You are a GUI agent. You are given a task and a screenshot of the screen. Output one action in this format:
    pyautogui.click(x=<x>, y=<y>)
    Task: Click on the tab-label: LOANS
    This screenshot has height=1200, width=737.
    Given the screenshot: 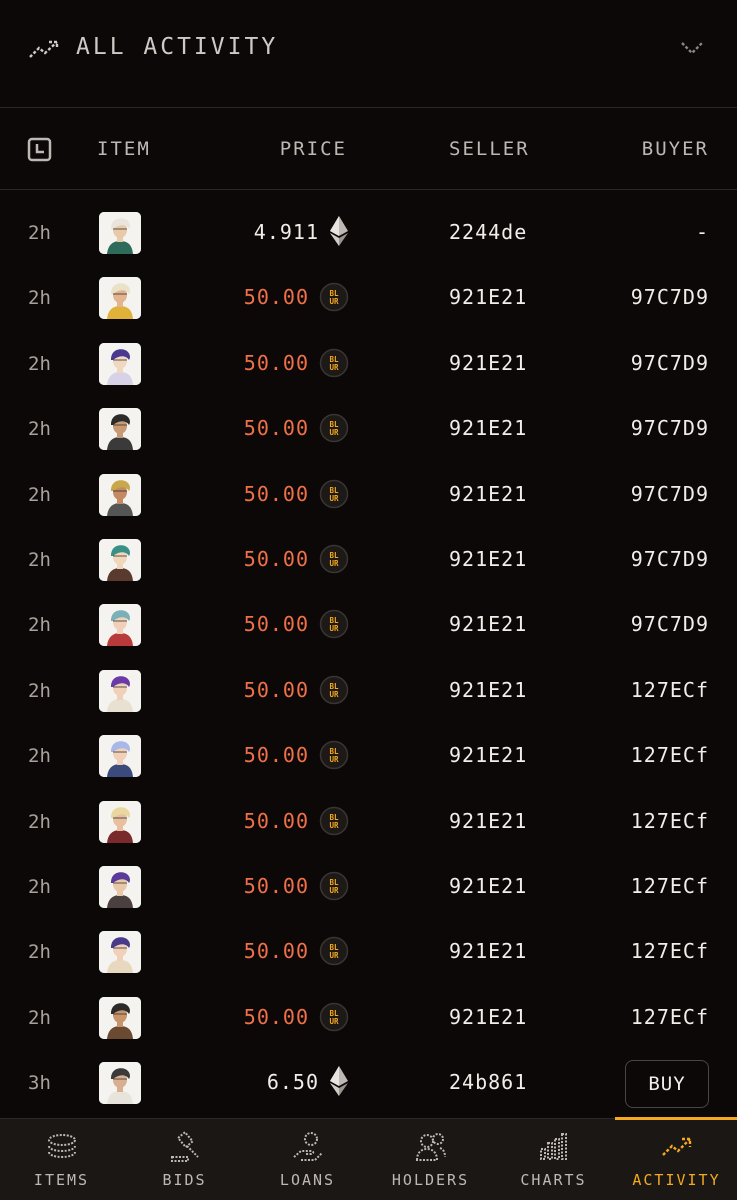 What is the action you would take?
    pyautogui.click(x=307, y=1180)
    